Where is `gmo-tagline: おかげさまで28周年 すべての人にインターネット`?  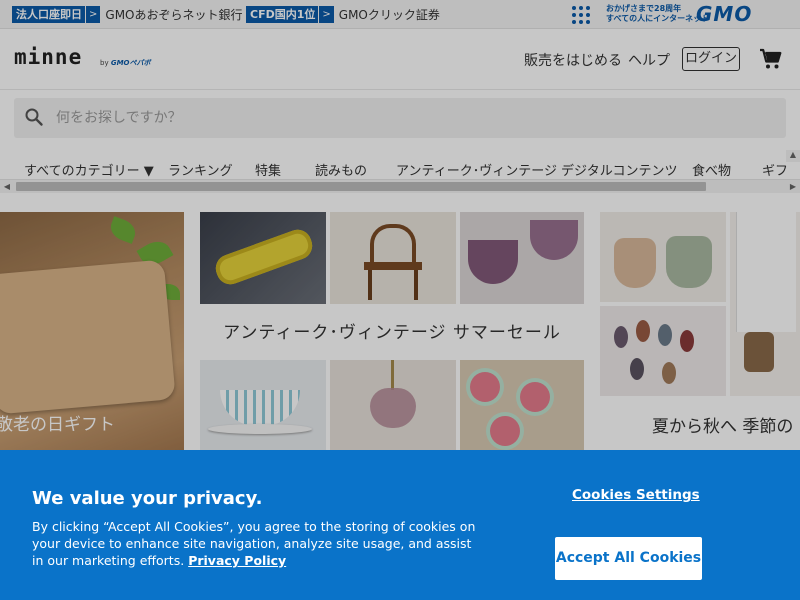 gmo-tagline: おかげさまで28周年 すべての人にインターネット is located at coordinates (657, 14).